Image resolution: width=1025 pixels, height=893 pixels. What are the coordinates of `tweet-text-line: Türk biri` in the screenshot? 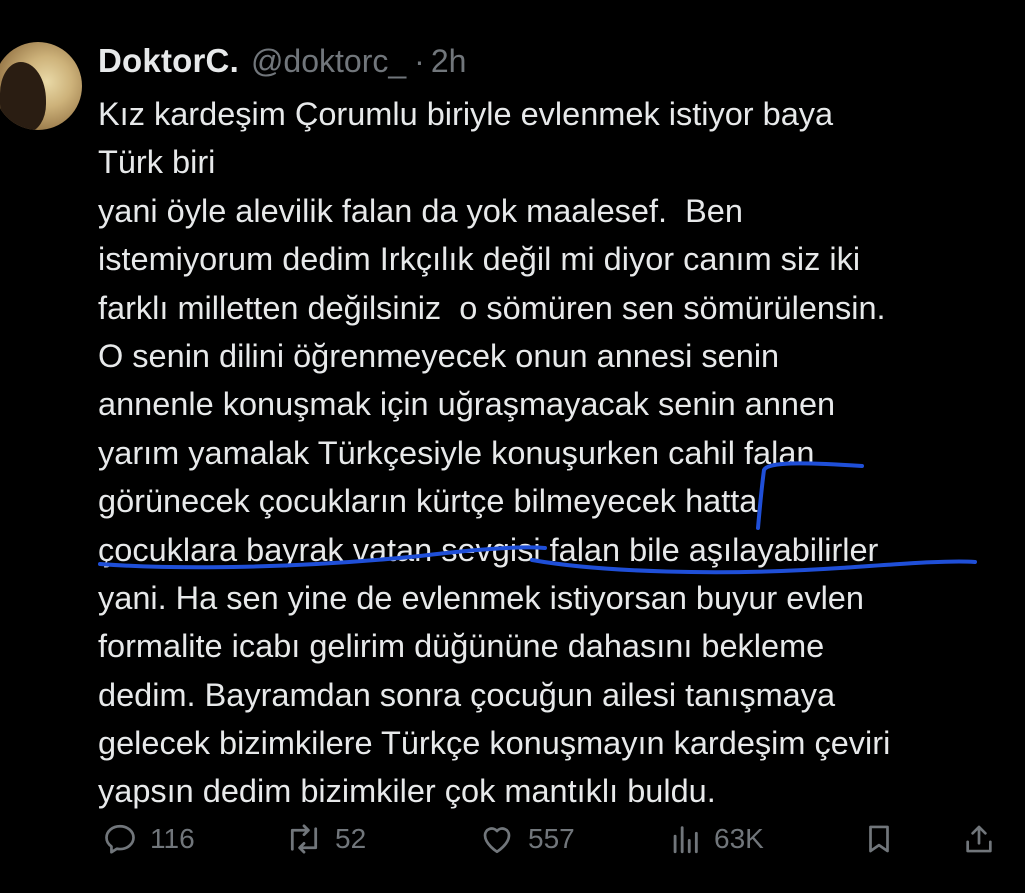 It's located at (157, 162).